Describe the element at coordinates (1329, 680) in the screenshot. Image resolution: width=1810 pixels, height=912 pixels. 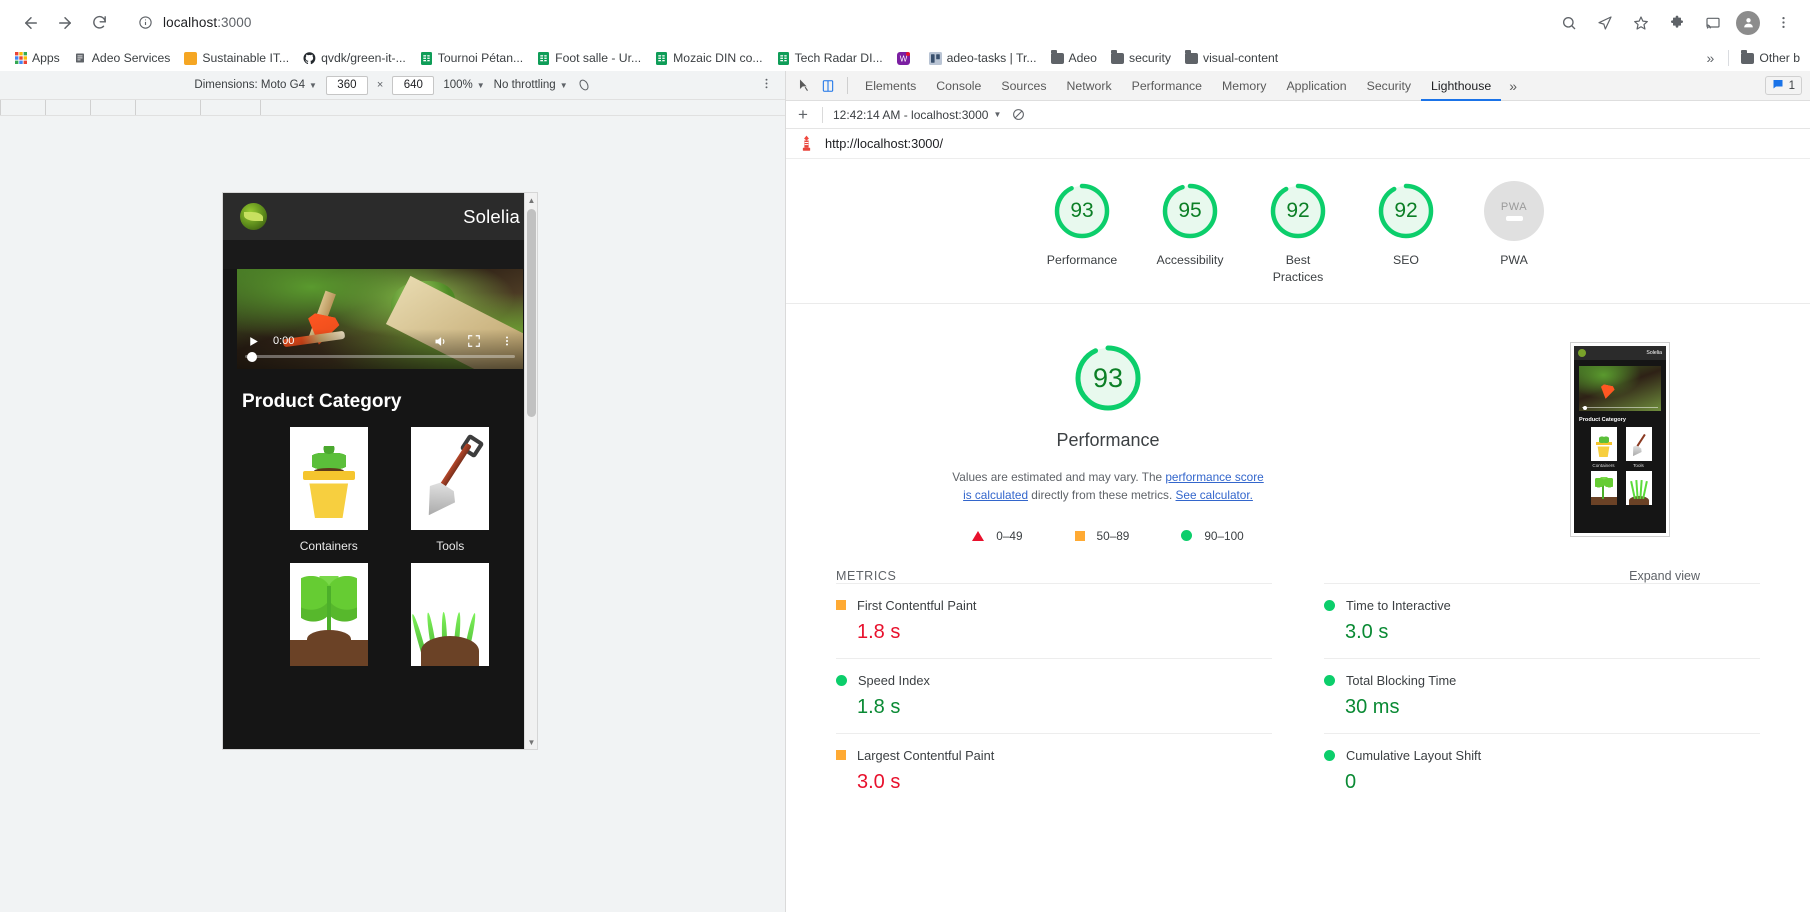
I see `circle-marker-icon` at that location.